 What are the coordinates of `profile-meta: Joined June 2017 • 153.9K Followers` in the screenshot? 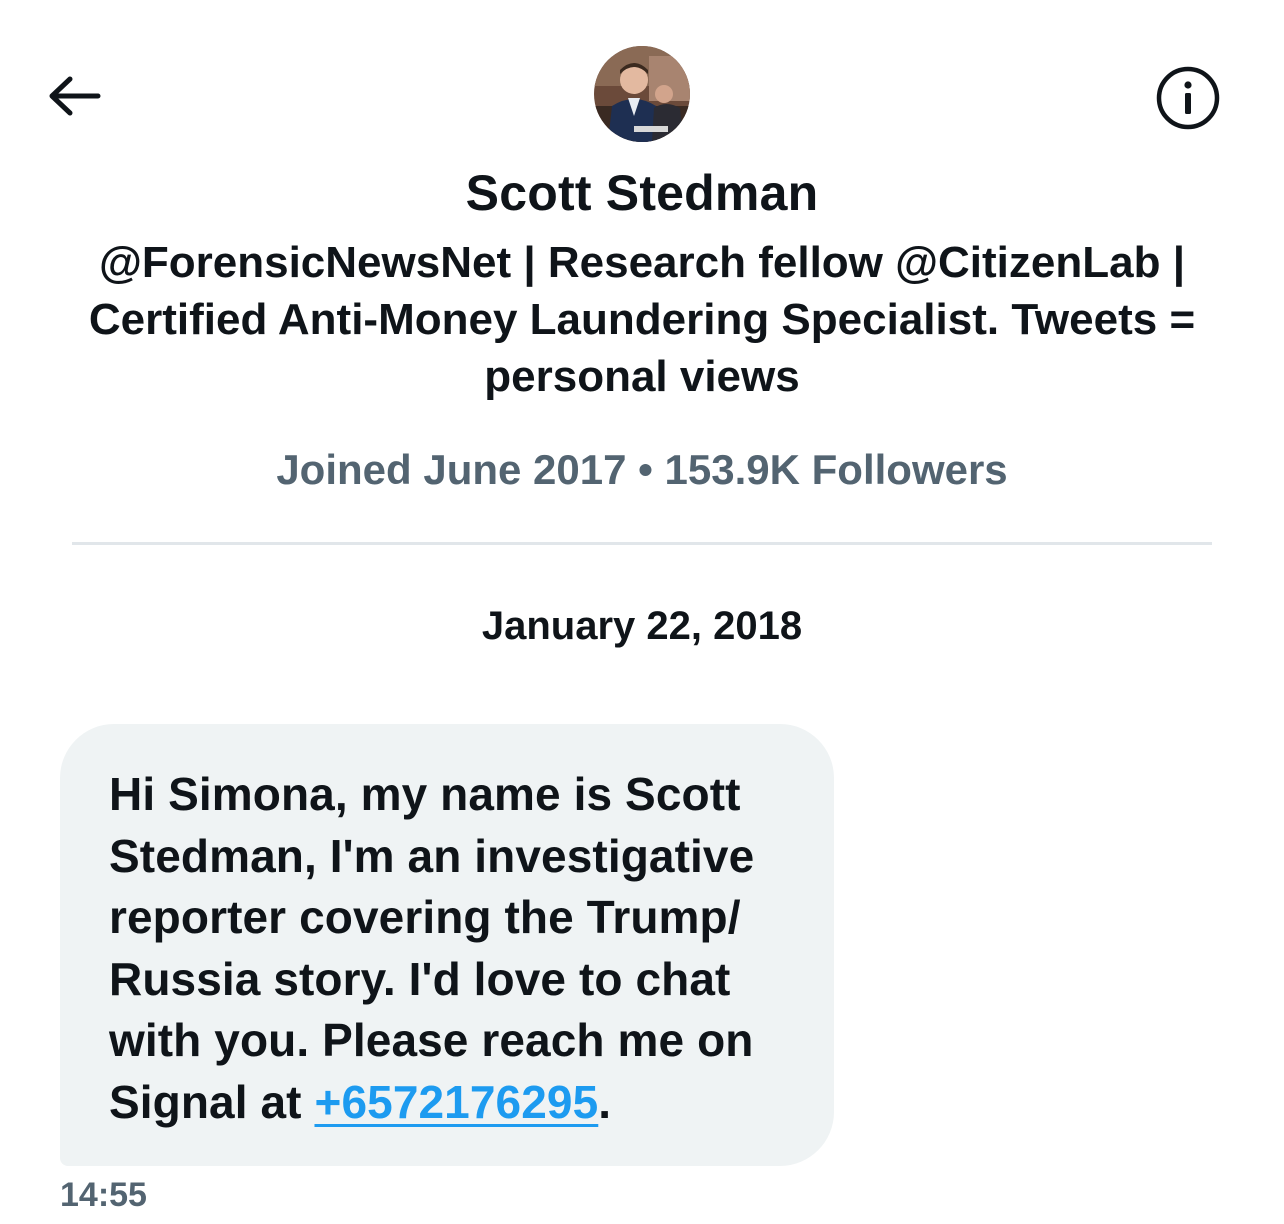 It's located at (642, 470).